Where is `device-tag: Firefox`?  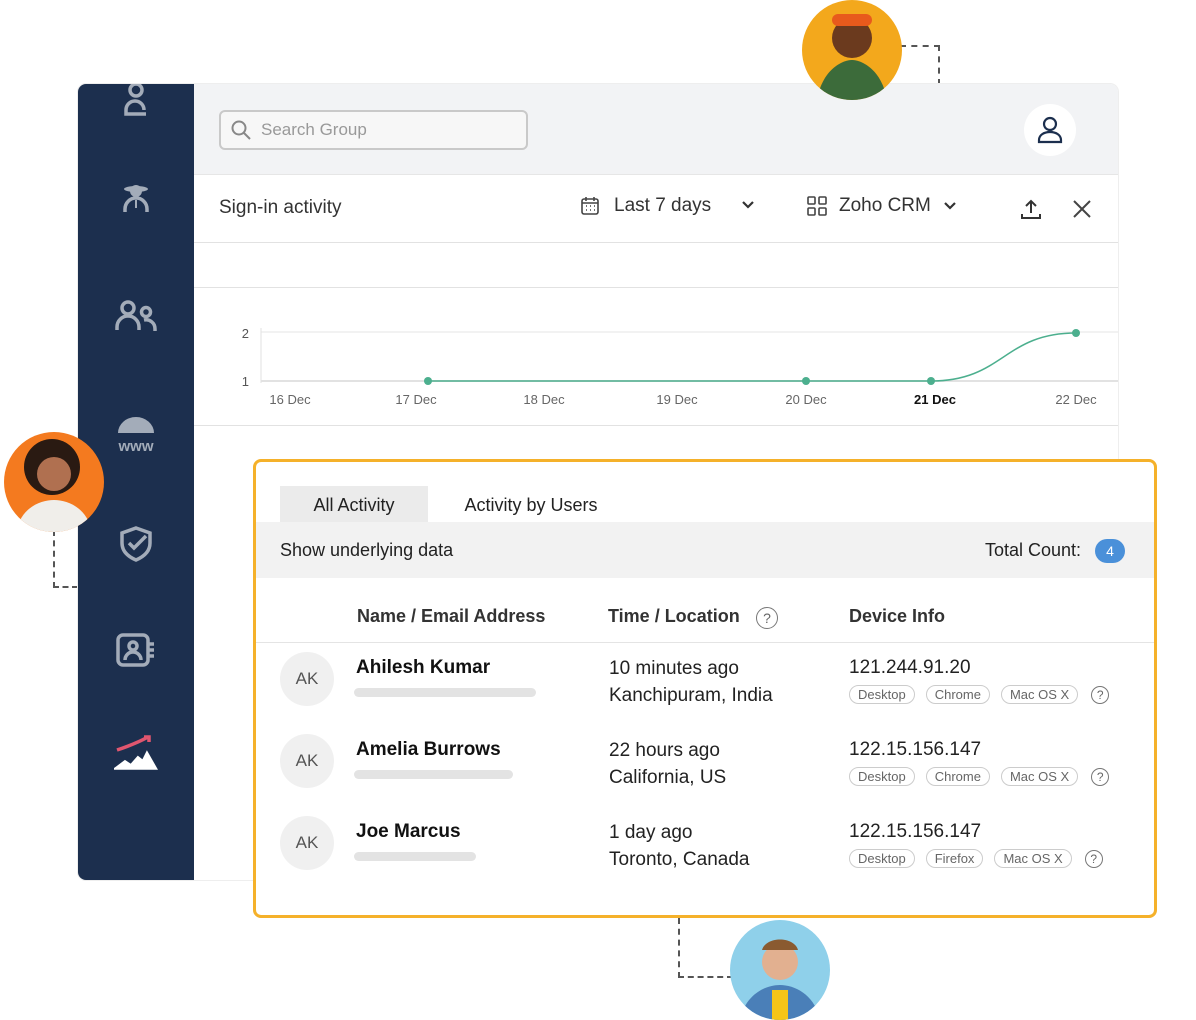
device-tag: Firefox is located at coordinates (954, 858).